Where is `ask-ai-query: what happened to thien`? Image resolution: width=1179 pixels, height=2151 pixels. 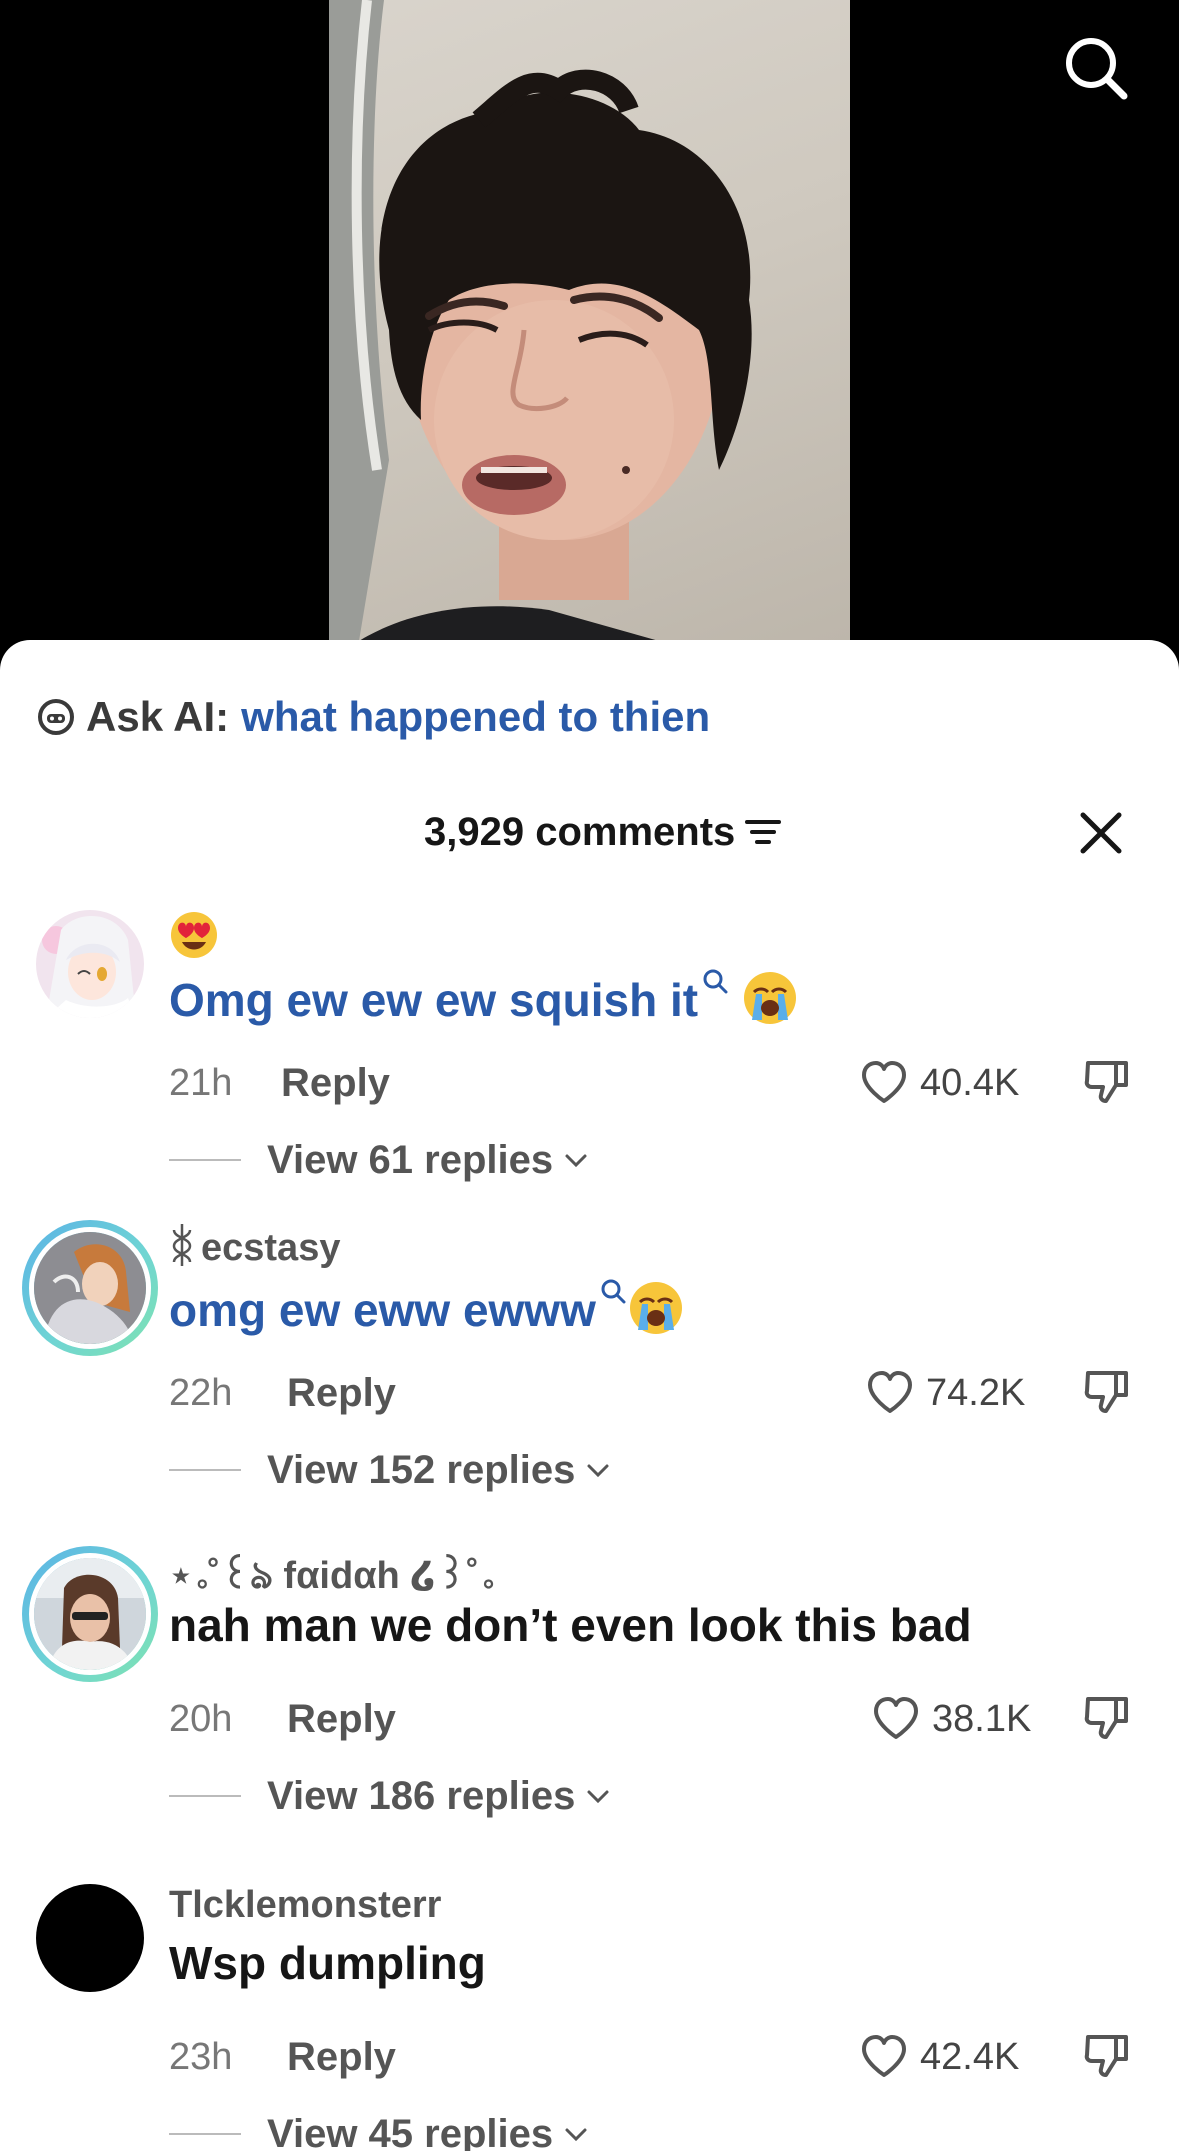
ask-ai-query: what happened to thien is located at coordinates (475, 717).